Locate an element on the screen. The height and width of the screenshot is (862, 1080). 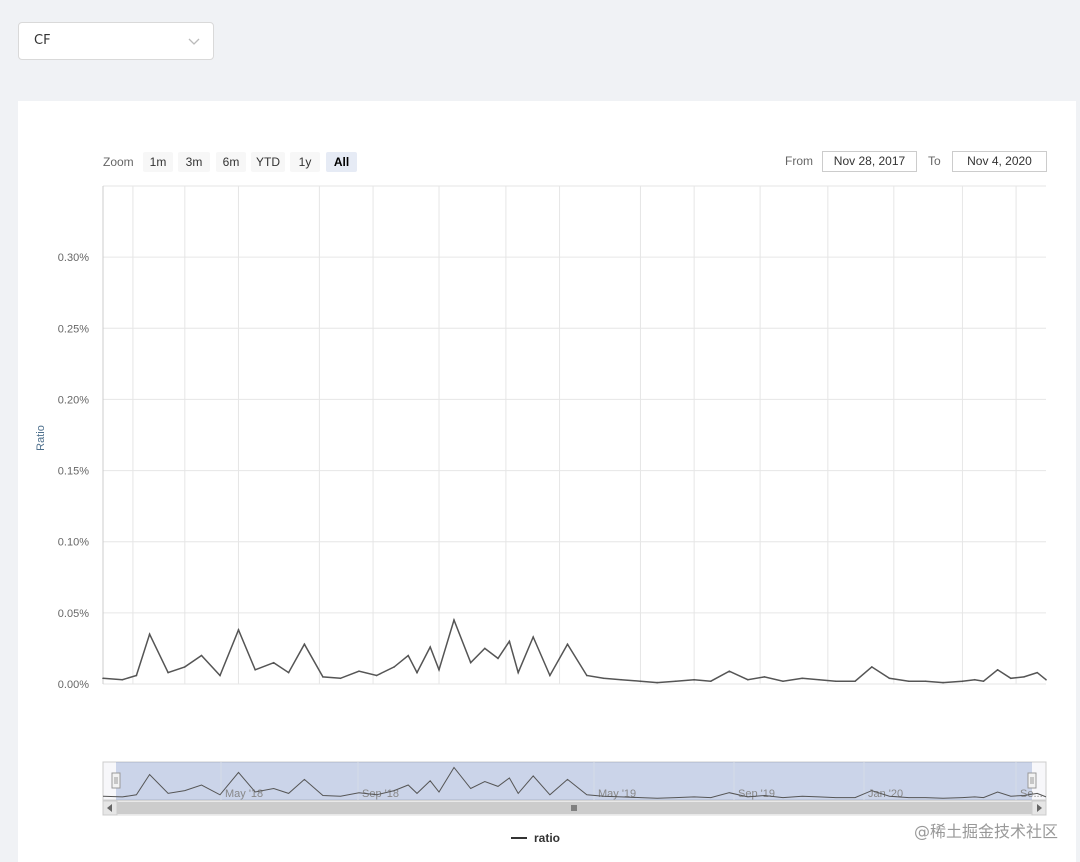
zoom-label: Zoom is located at coordinates (118, 162).